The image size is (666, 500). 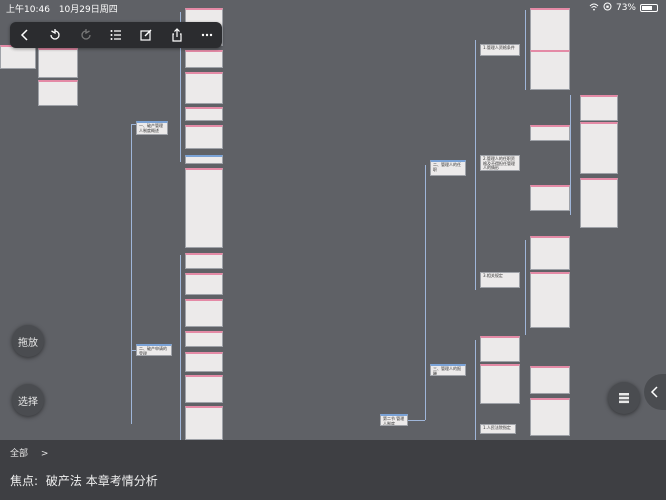 I want to click on edit-icon, so click(x=146, y=35).